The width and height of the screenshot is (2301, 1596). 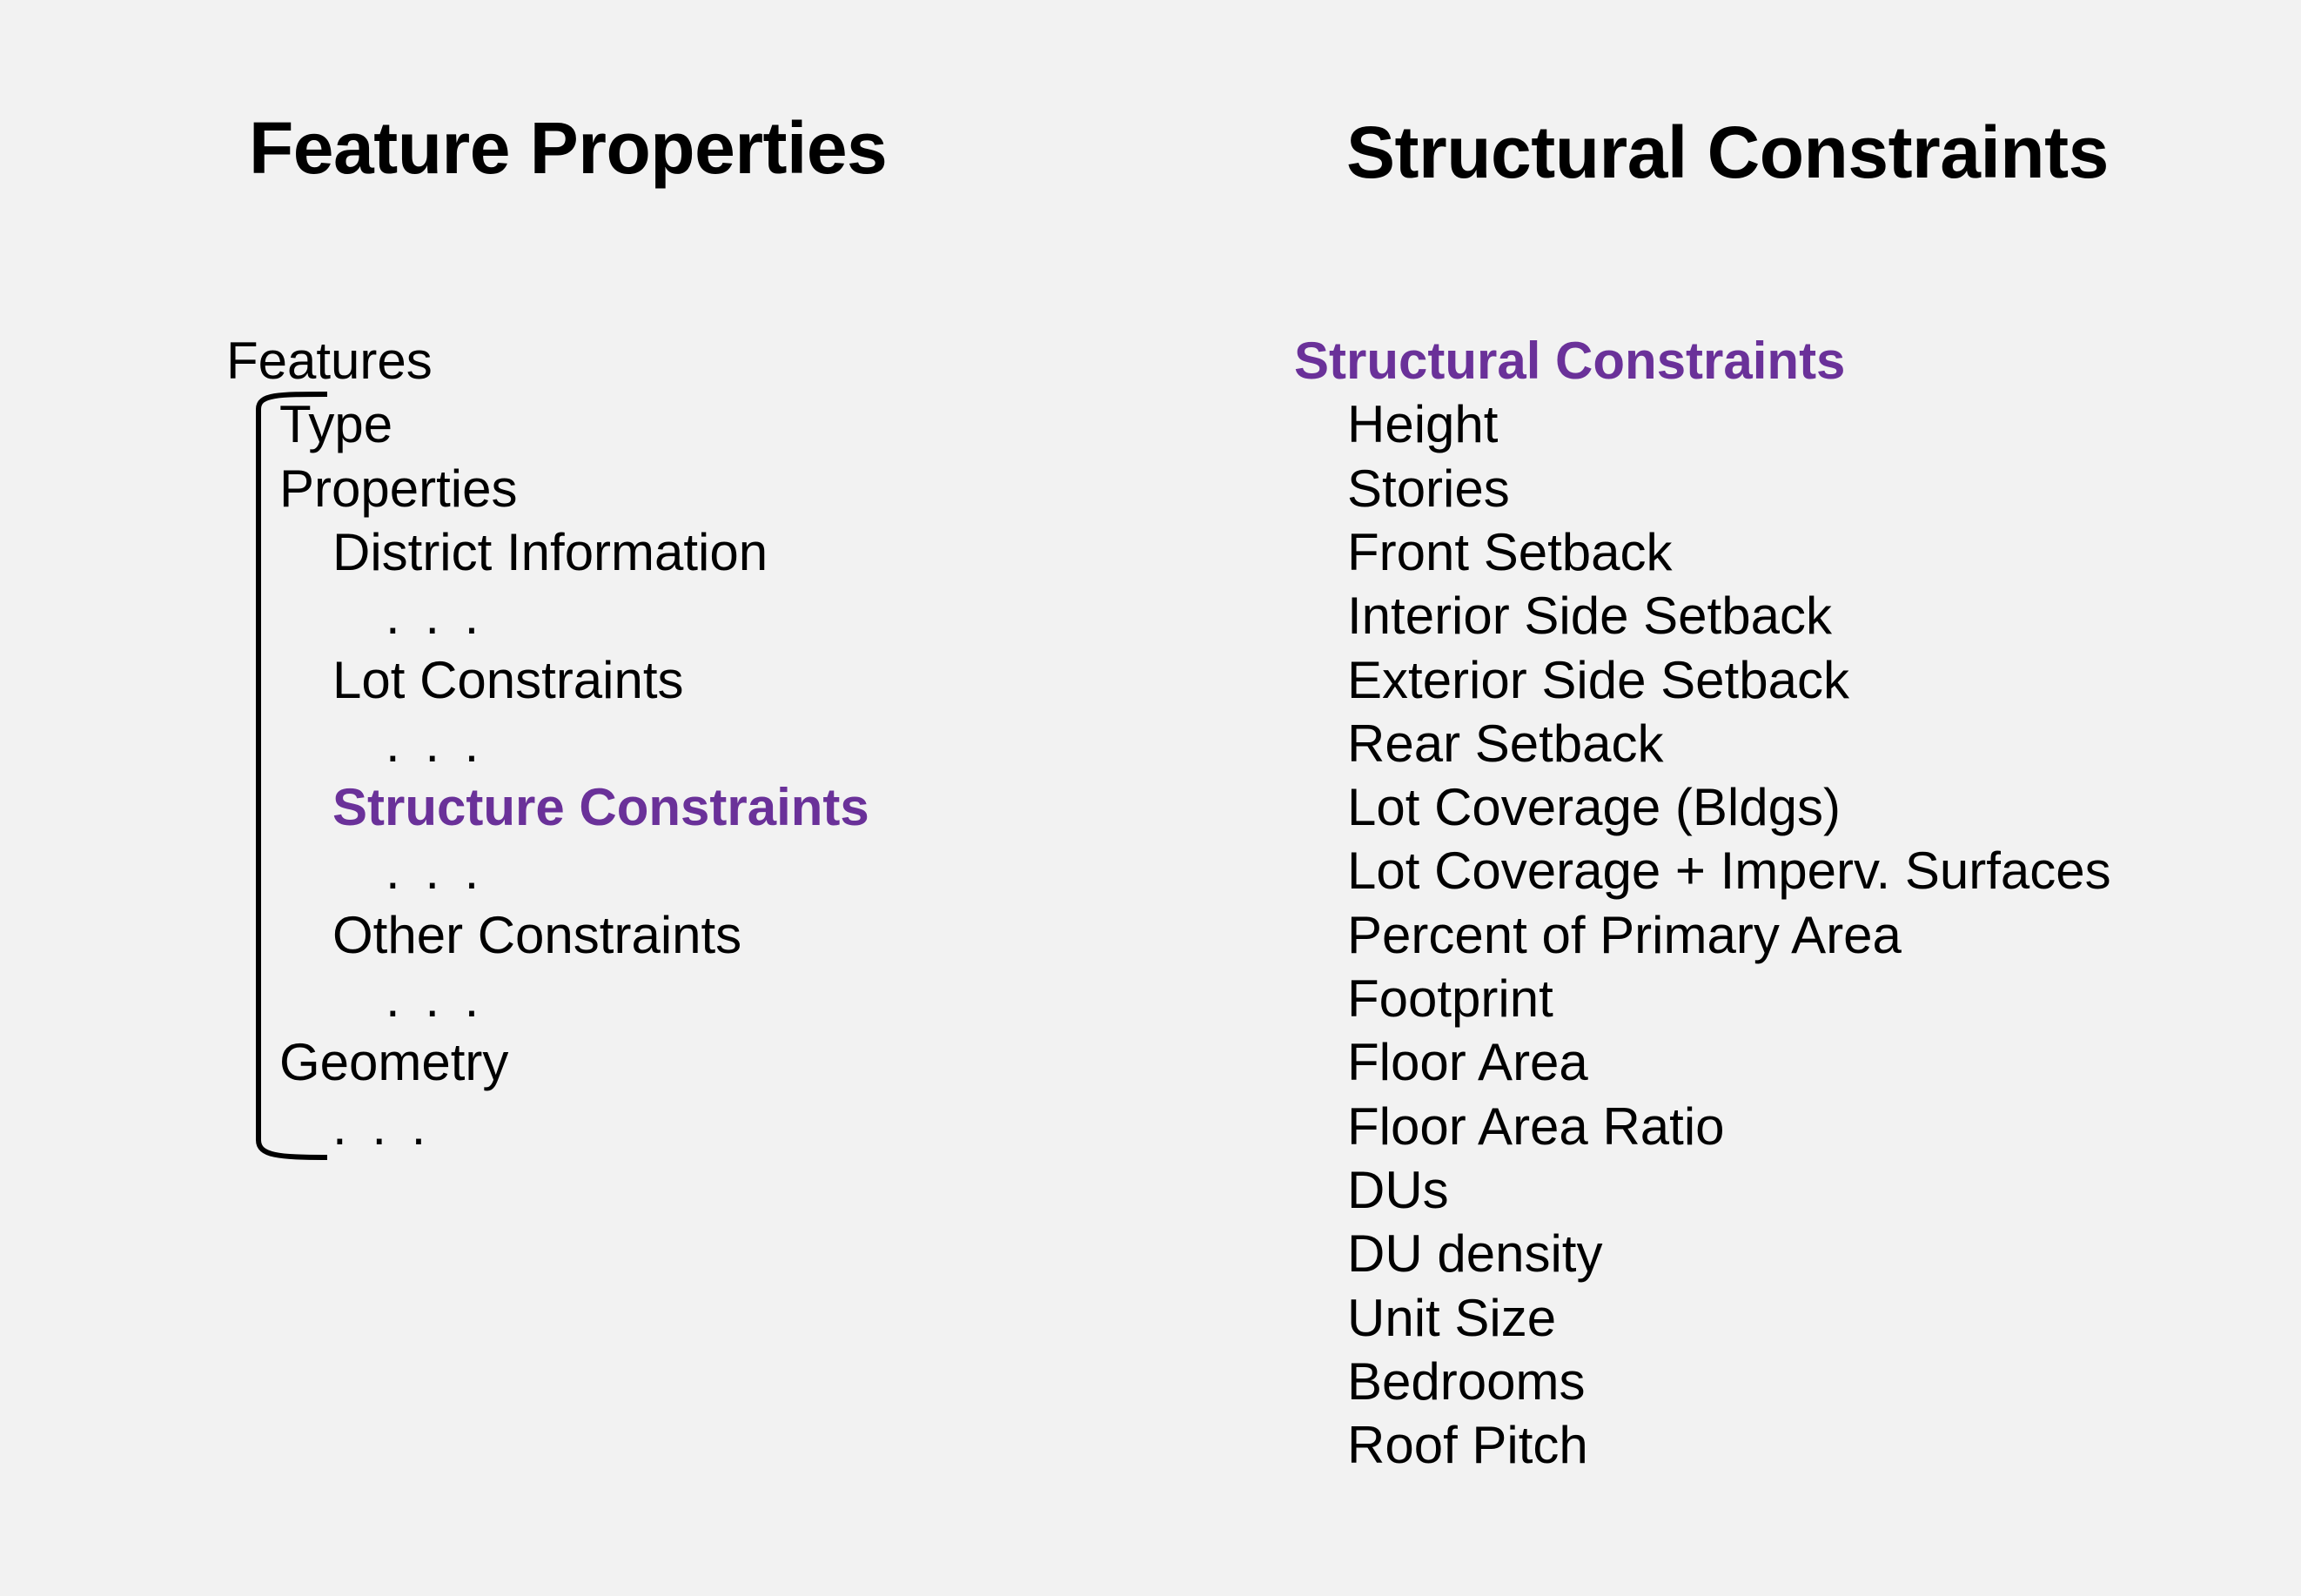 What do you see at coordinates (1467, 1062) in the screenshot?
I see `constraint-item-floor-area: Floor Area` at bounding box center [1467, 1062].